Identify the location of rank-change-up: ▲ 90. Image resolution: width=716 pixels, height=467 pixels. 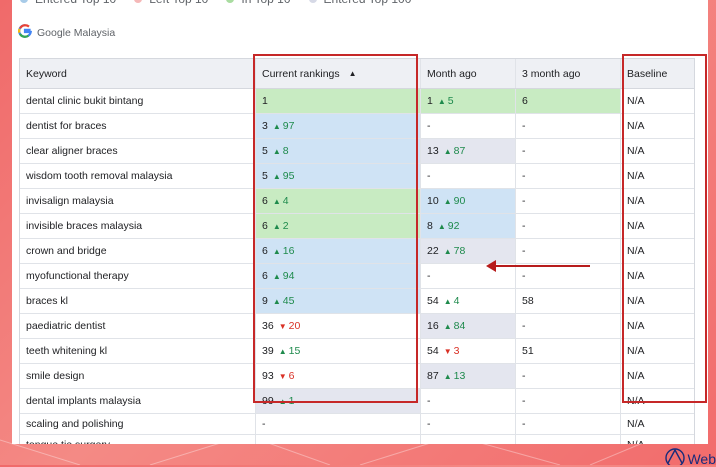
(455, 201).